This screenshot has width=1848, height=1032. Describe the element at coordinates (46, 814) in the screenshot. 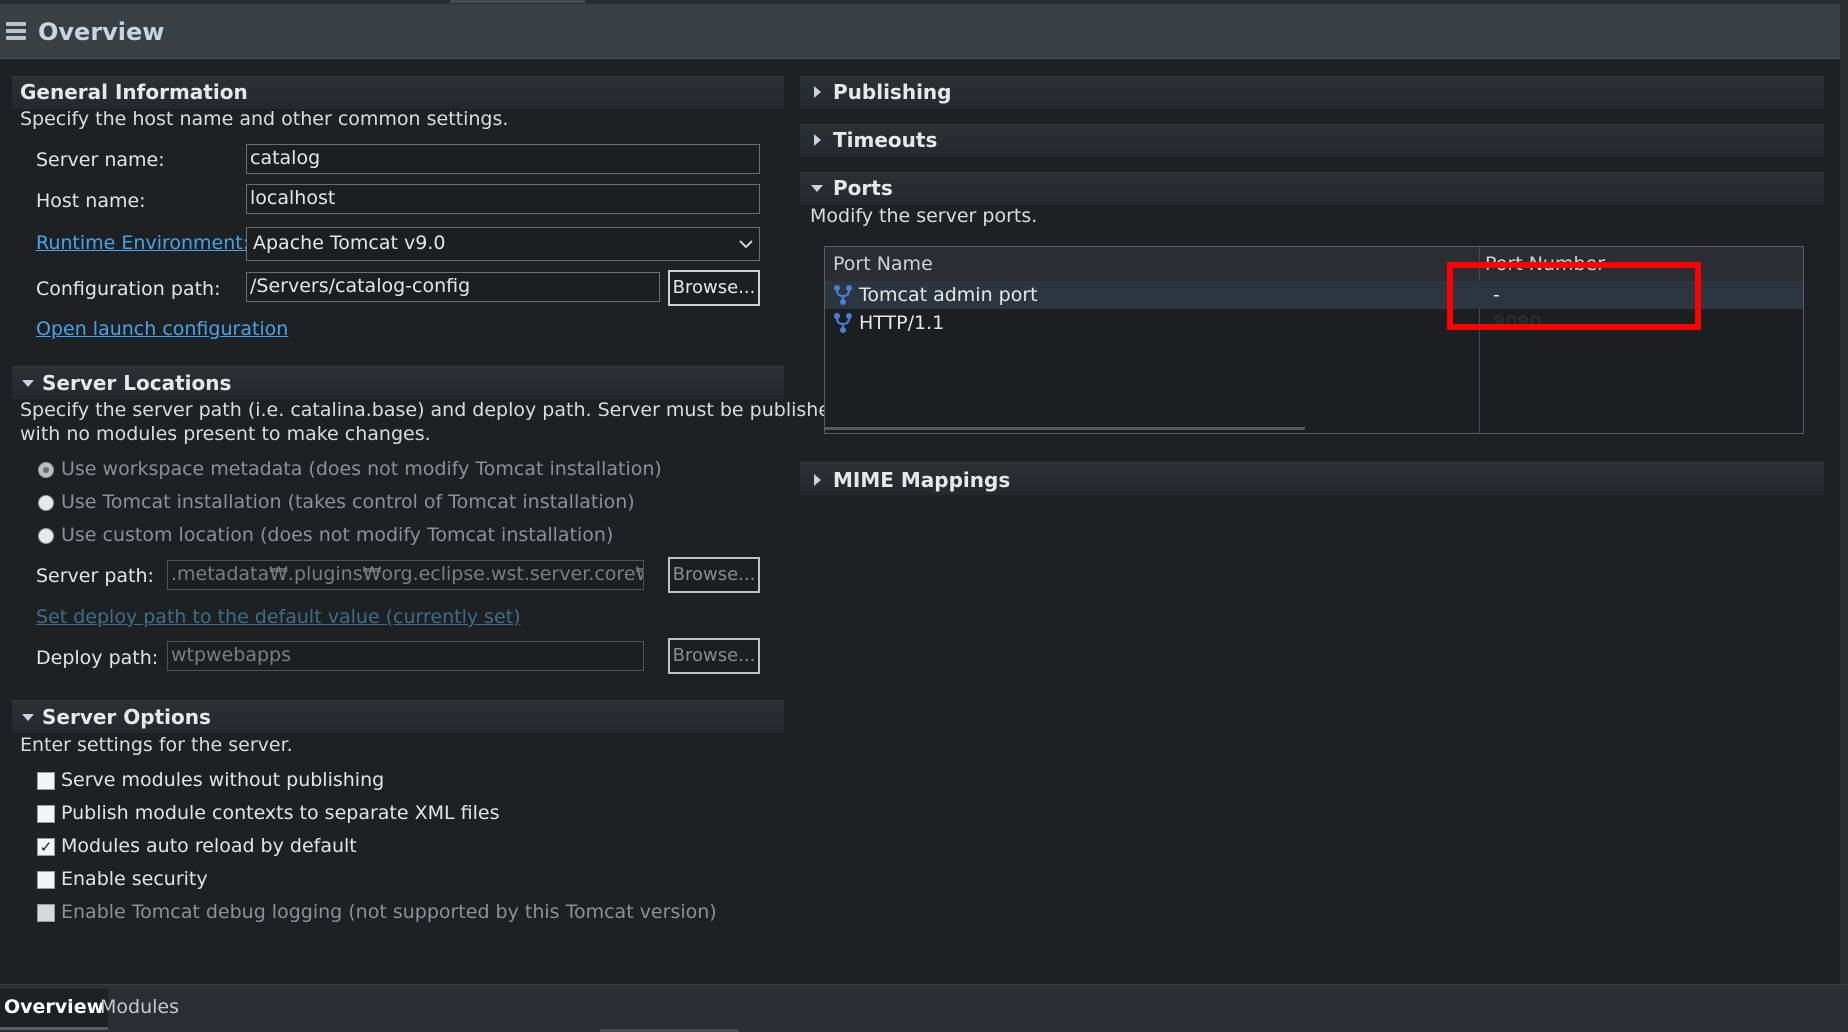

I see `checkbox-publish-contexts` at that location.